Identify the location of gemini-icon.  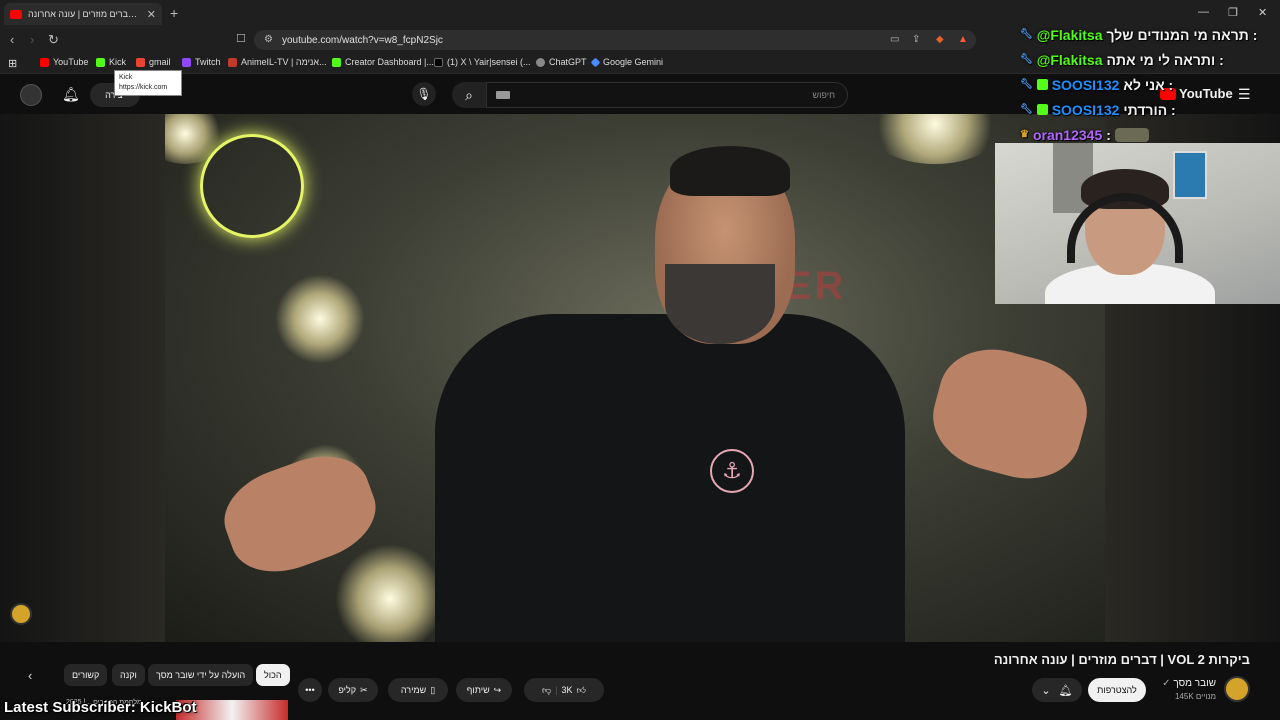
(595, 62).